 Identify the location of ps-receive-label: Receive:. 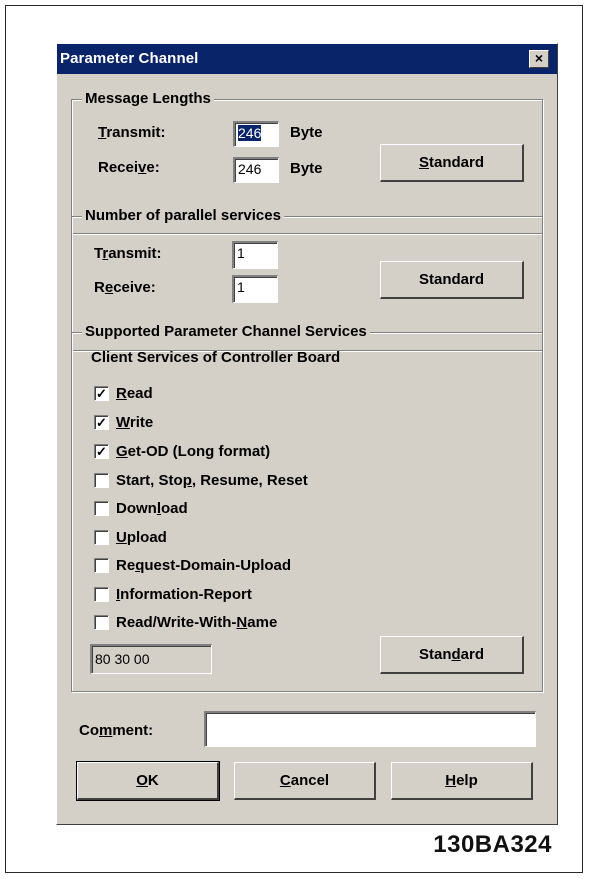
(125, 287).